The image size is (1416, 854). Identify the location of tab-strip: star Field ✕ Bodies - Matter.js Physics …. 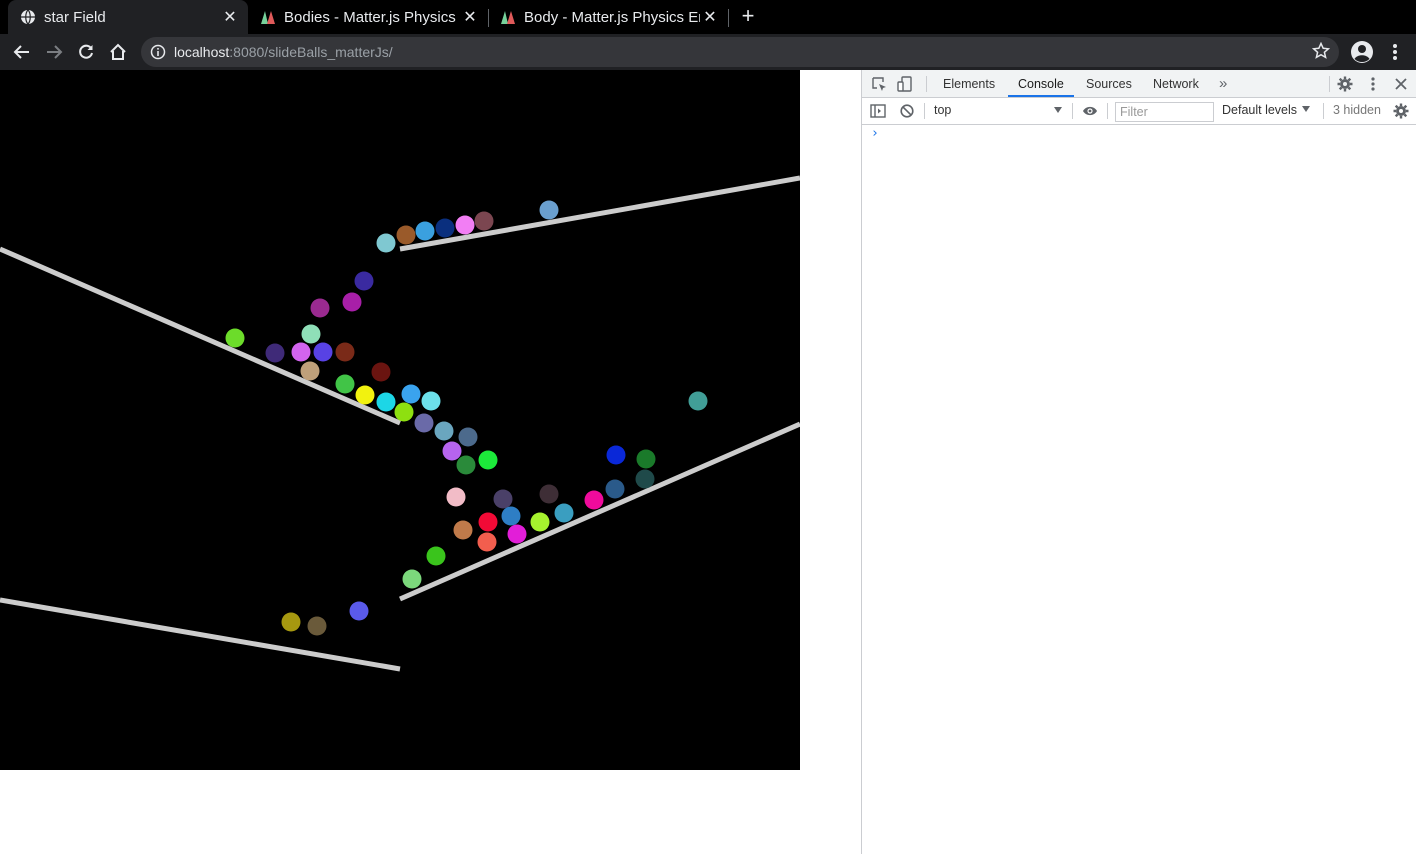
(708, 17).